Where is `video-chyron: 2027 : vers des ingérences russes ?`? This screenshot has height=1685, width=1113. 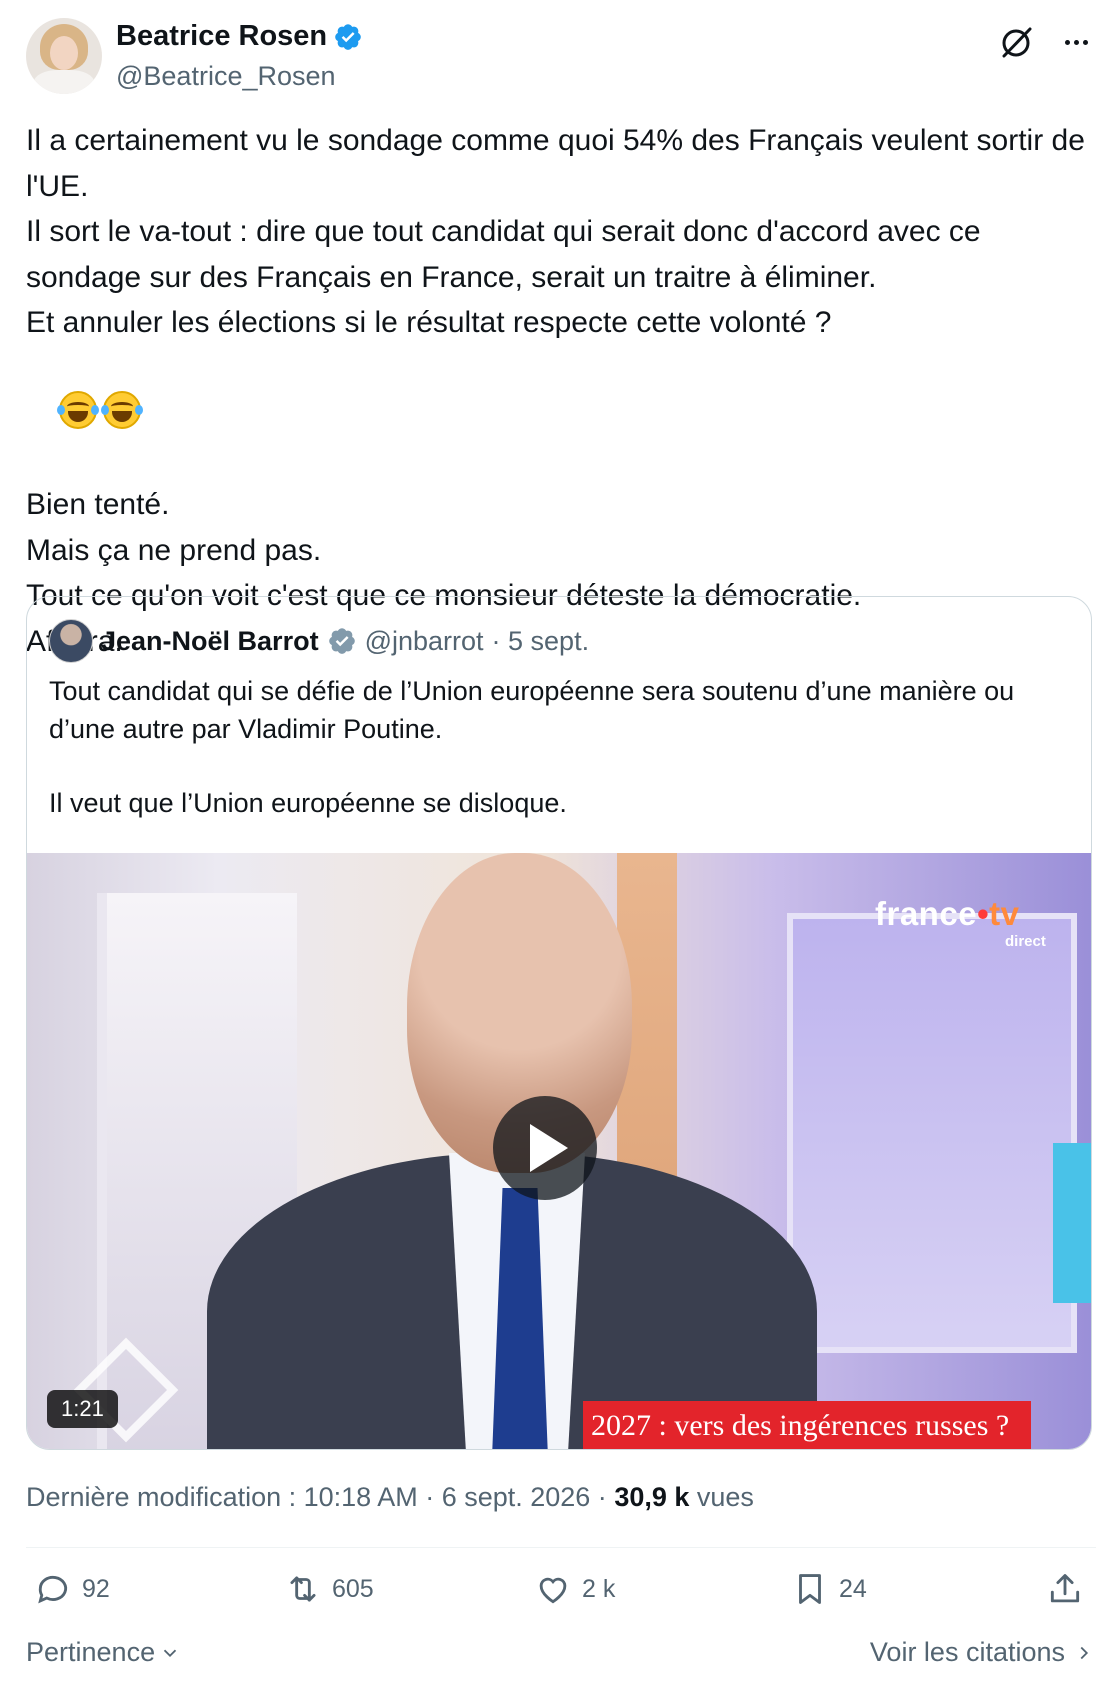 video-chyron: 2027 : vers des ingérences russes ? is located at coordinates (807, 1425).